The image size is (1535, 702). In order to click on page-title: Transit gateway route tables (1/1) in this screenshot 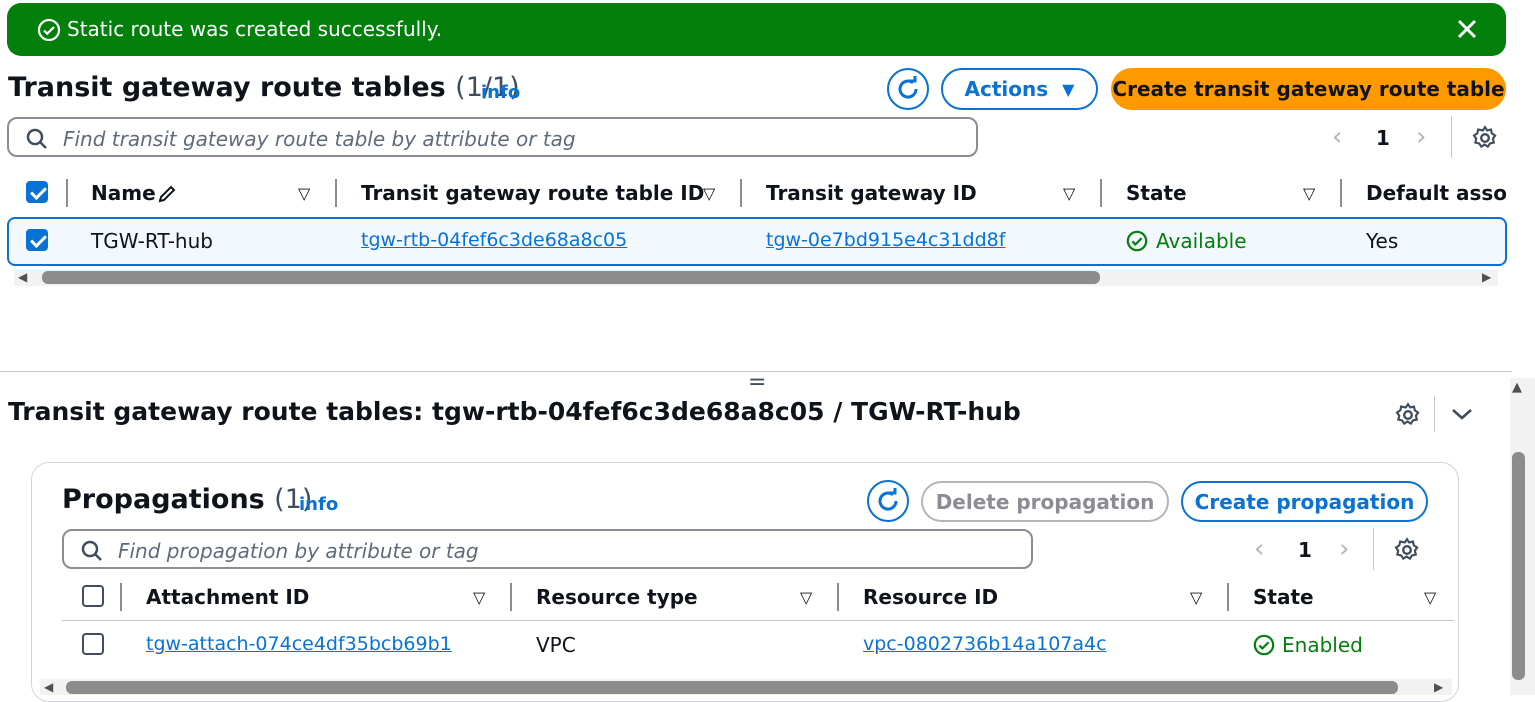, I will do `click(264, 87)`.